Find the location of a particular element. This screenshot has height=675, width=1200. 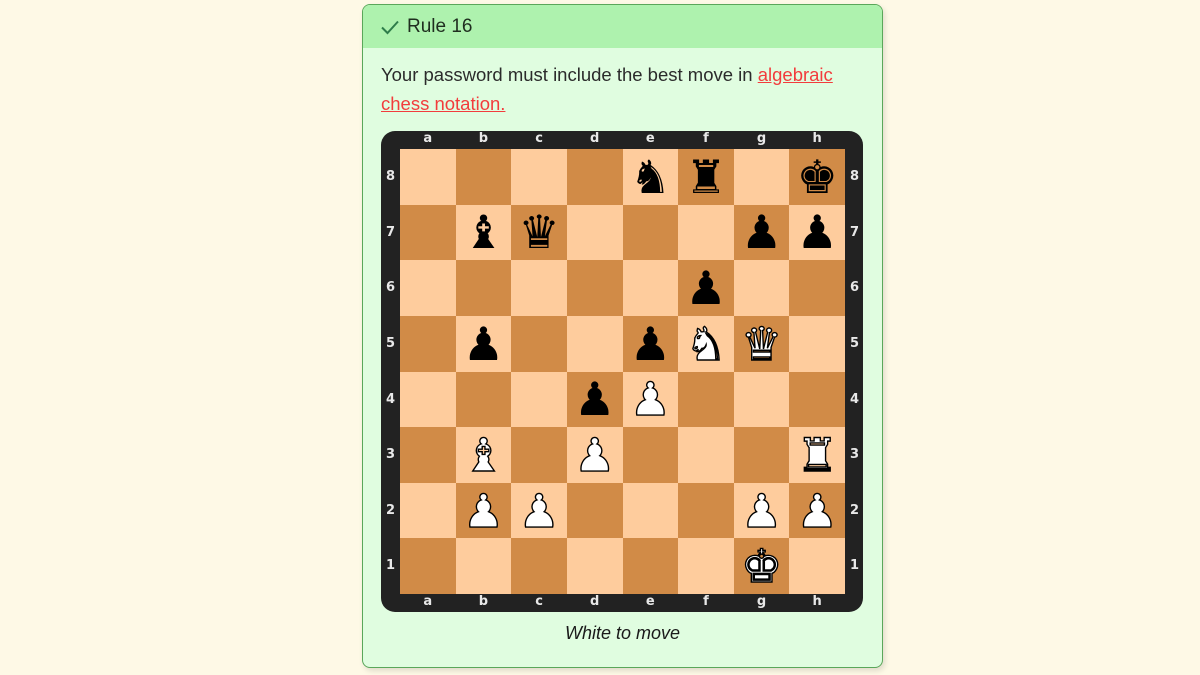

black-knight-icon: ♞ is located at coordinates (650, 177).